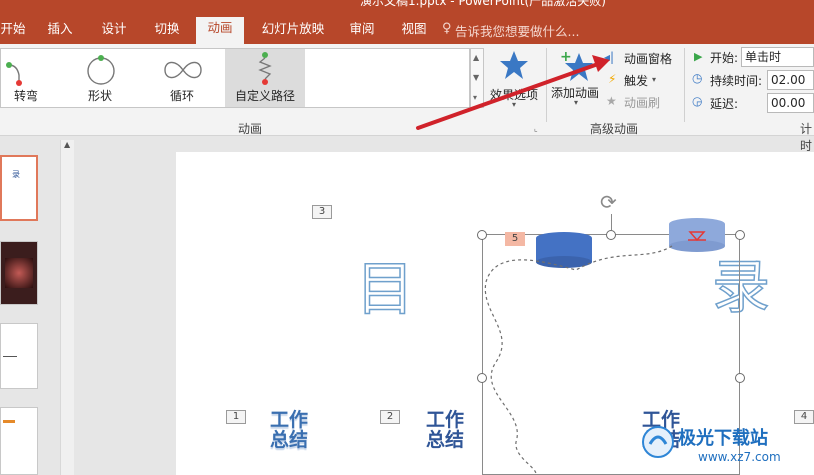  I want to click on loop-path-icon, so click(183, 70).